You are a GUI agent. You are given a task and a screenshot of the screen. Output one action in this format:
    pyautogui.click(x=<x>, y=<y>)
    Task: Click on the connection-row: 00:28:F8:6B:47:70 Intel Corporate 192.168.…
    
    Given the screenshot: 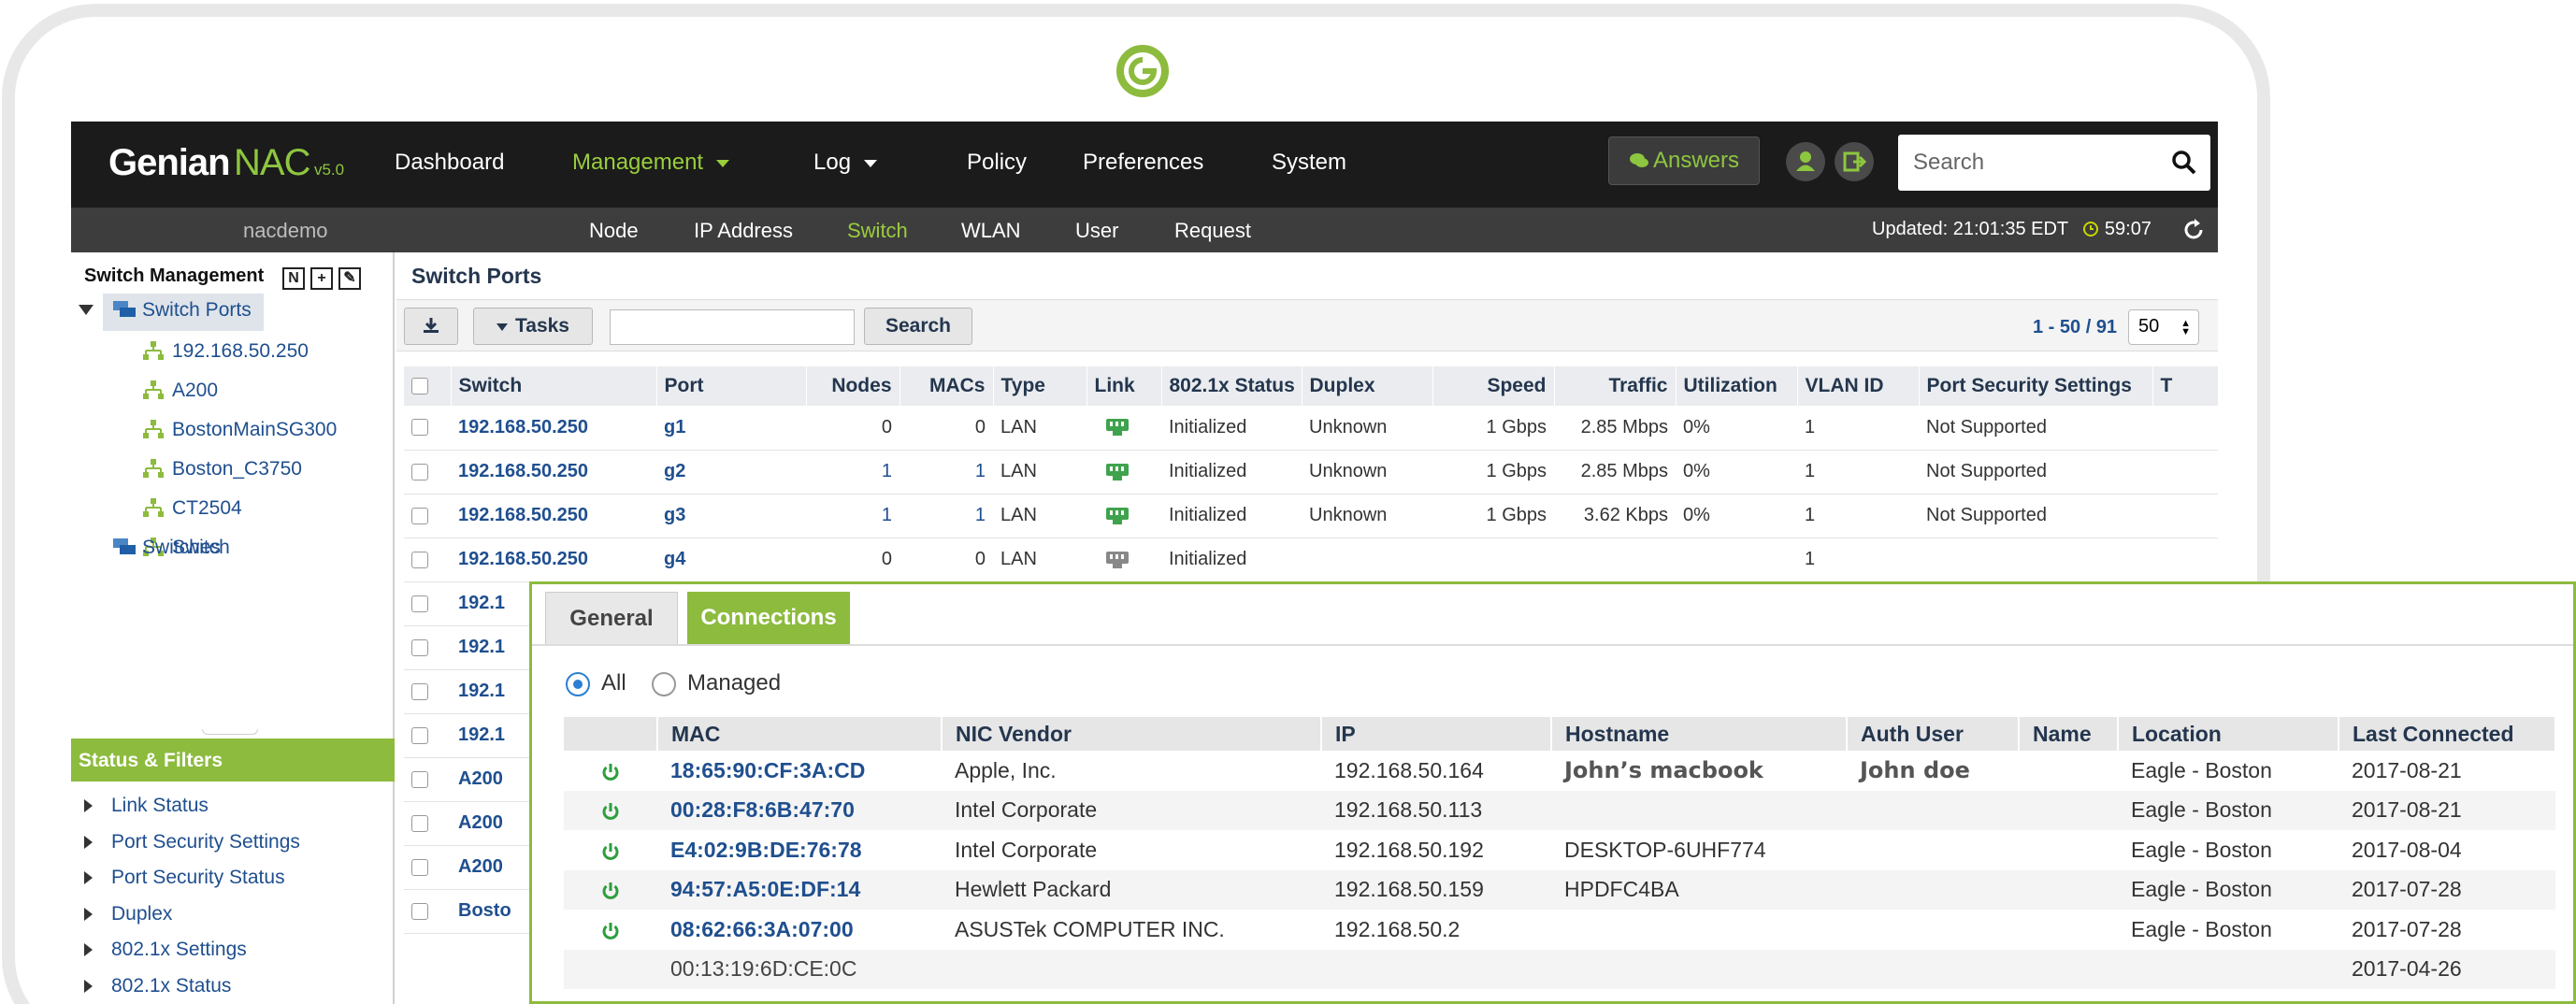 What is the action you would take?
    pyautogui.click(x=1560, y=810)
    